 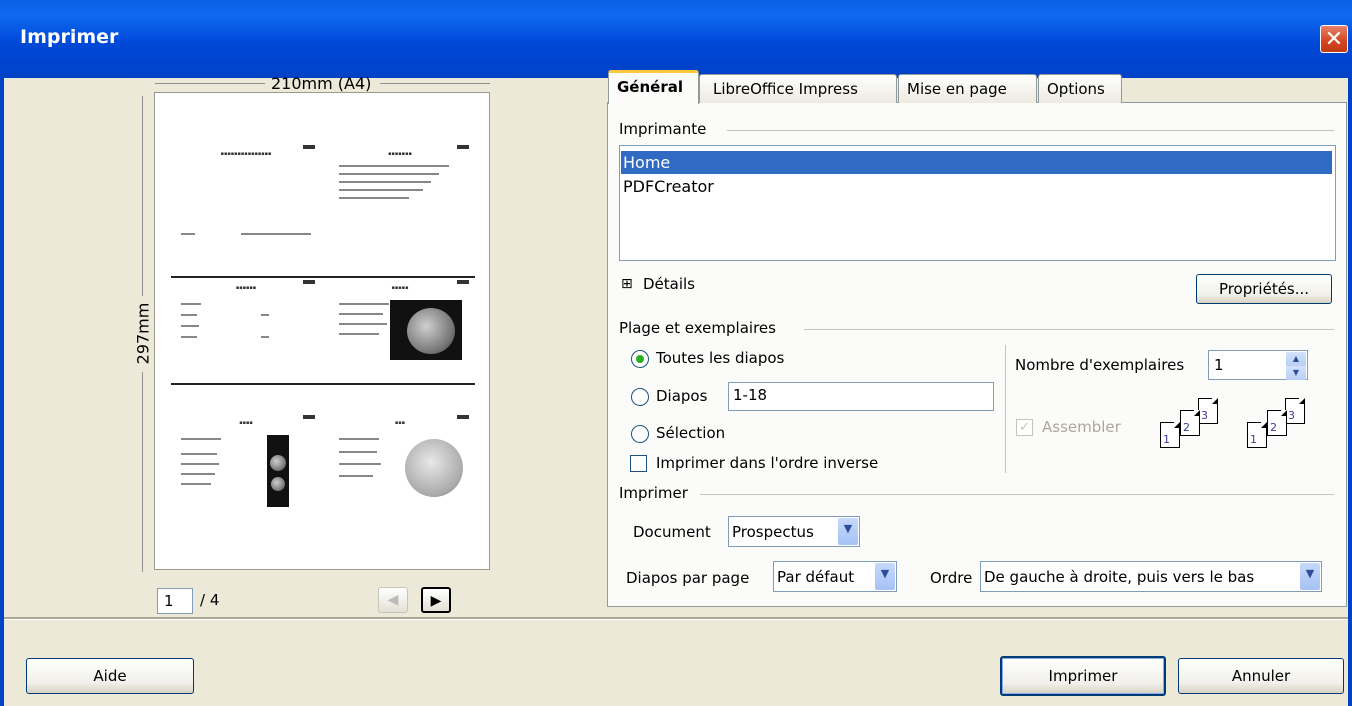 I want to click on height-label: 297mm, so click(x=143, y=333).